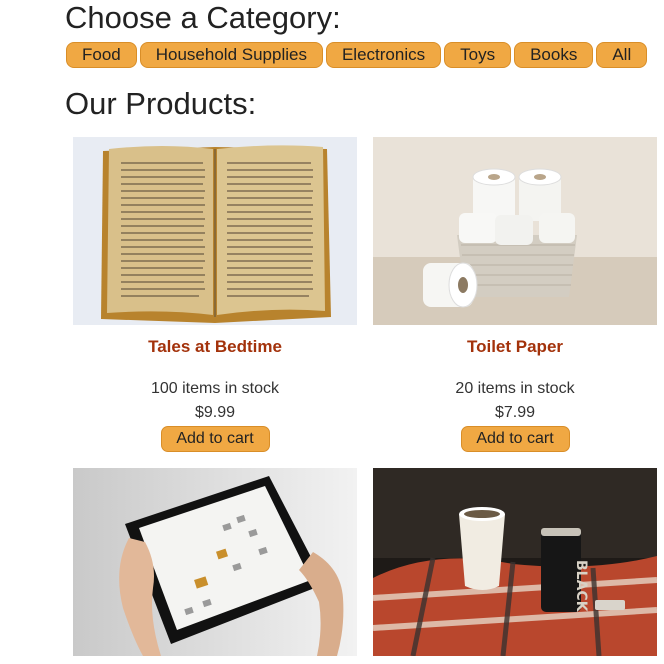  What do you see at coordinates (215, 412) in the screenshot?
I see `product-price: $9.99` at bounding box center [215, 412].